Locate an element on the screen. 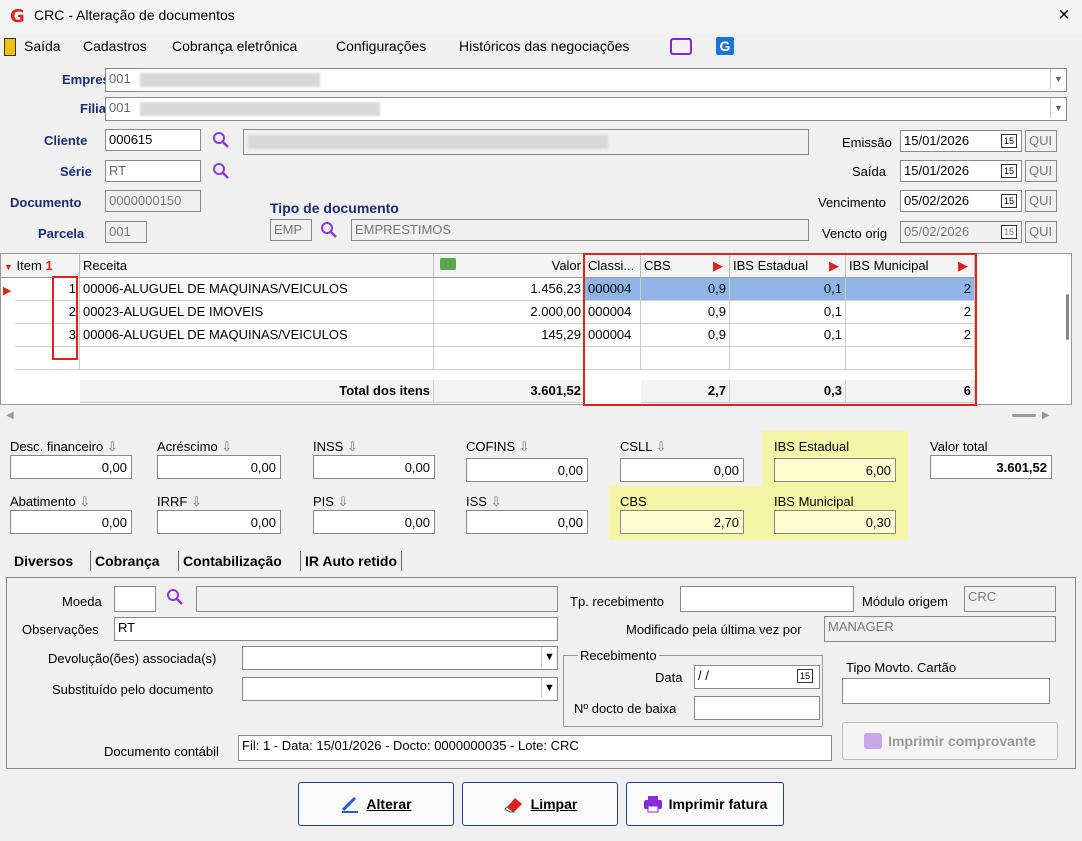  observacoes-input: RT is located at coordinates (336, 629).